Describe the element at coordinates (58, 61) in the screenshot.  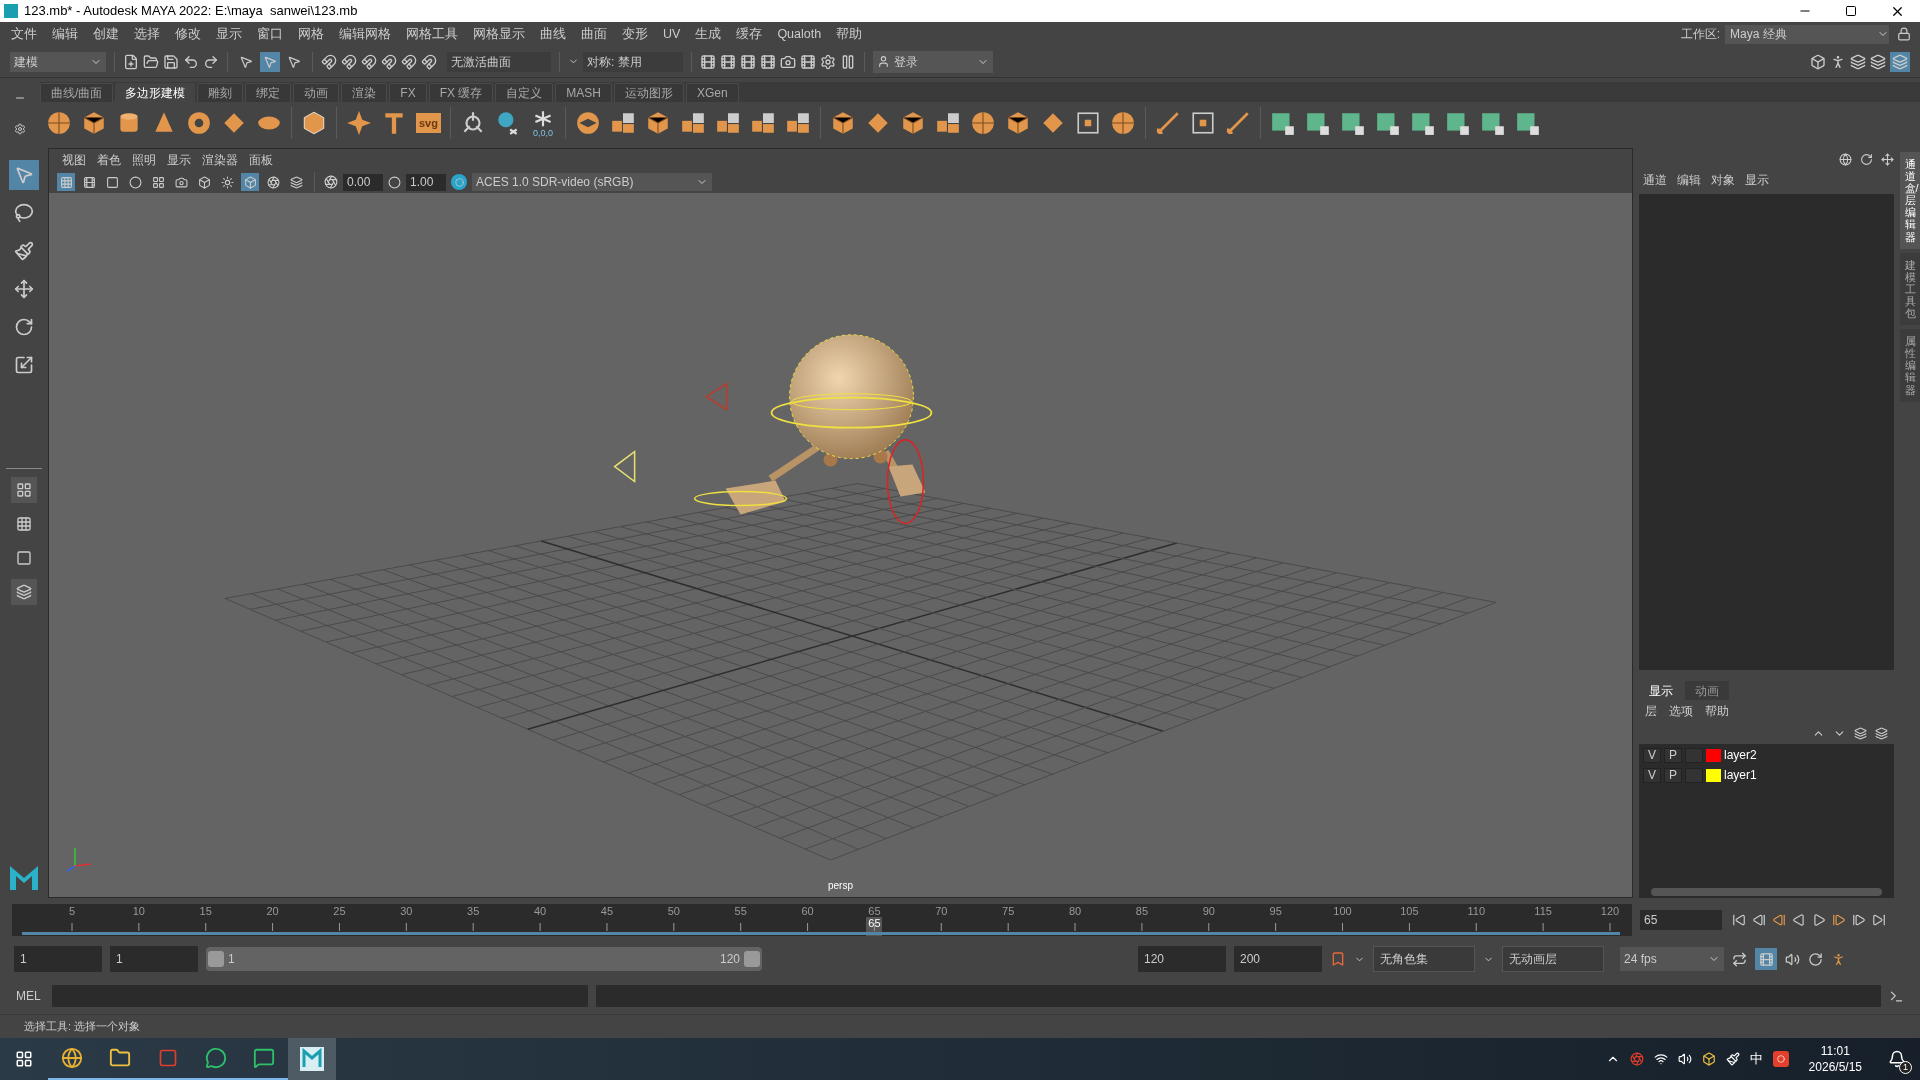
I see `menu-set-dropdown: 建模` at that location.